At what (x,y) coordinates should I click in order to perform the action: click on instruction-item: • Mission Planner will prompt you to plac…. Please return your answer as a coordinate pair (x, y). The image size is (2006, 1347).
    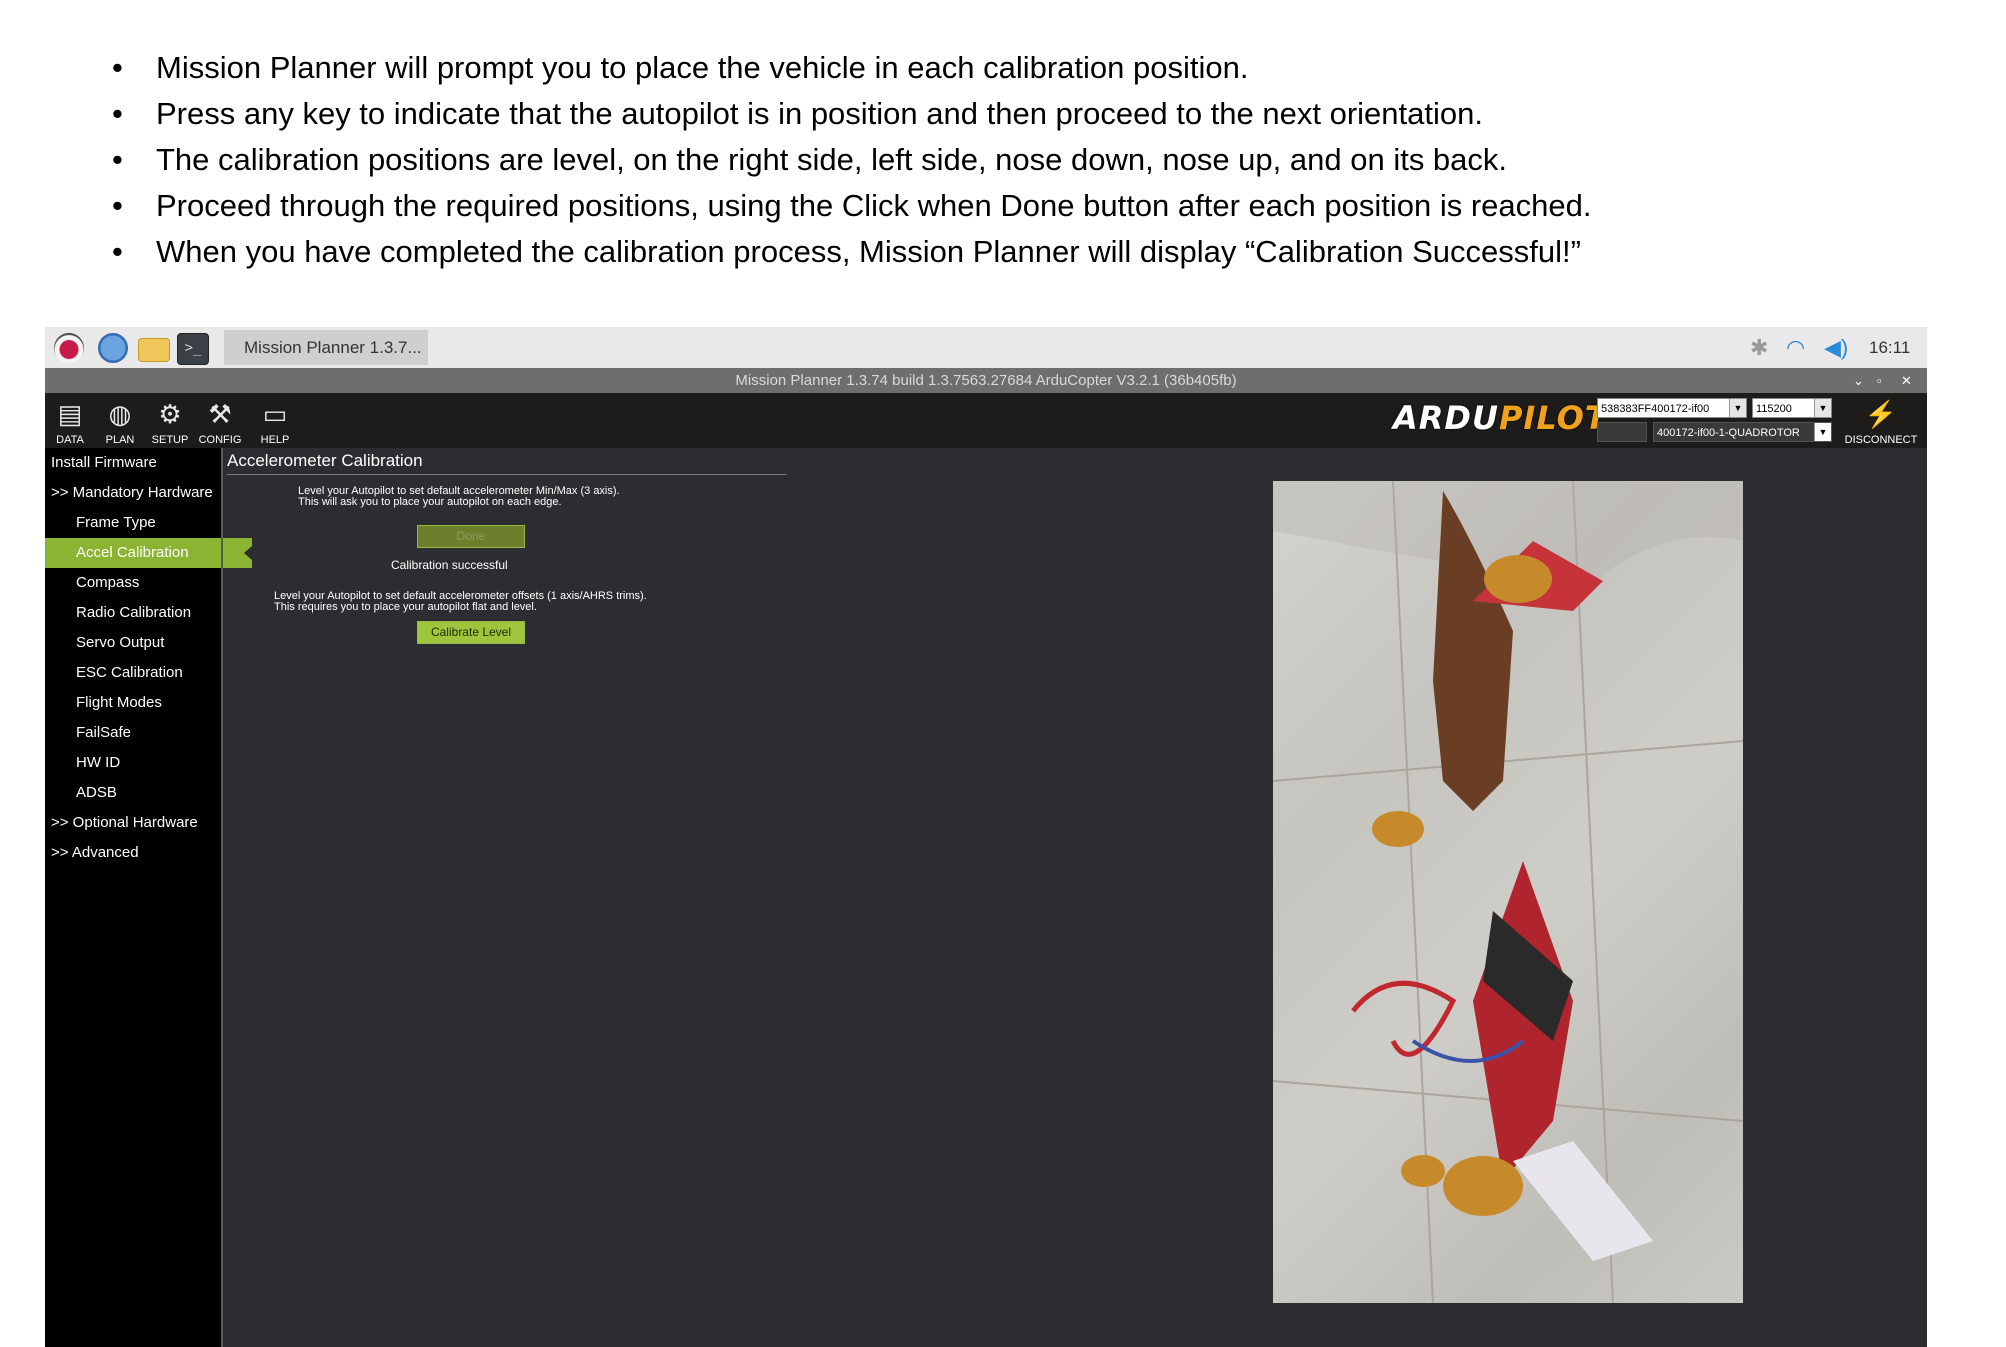
    Looking at the image, I should click on (846, 68).